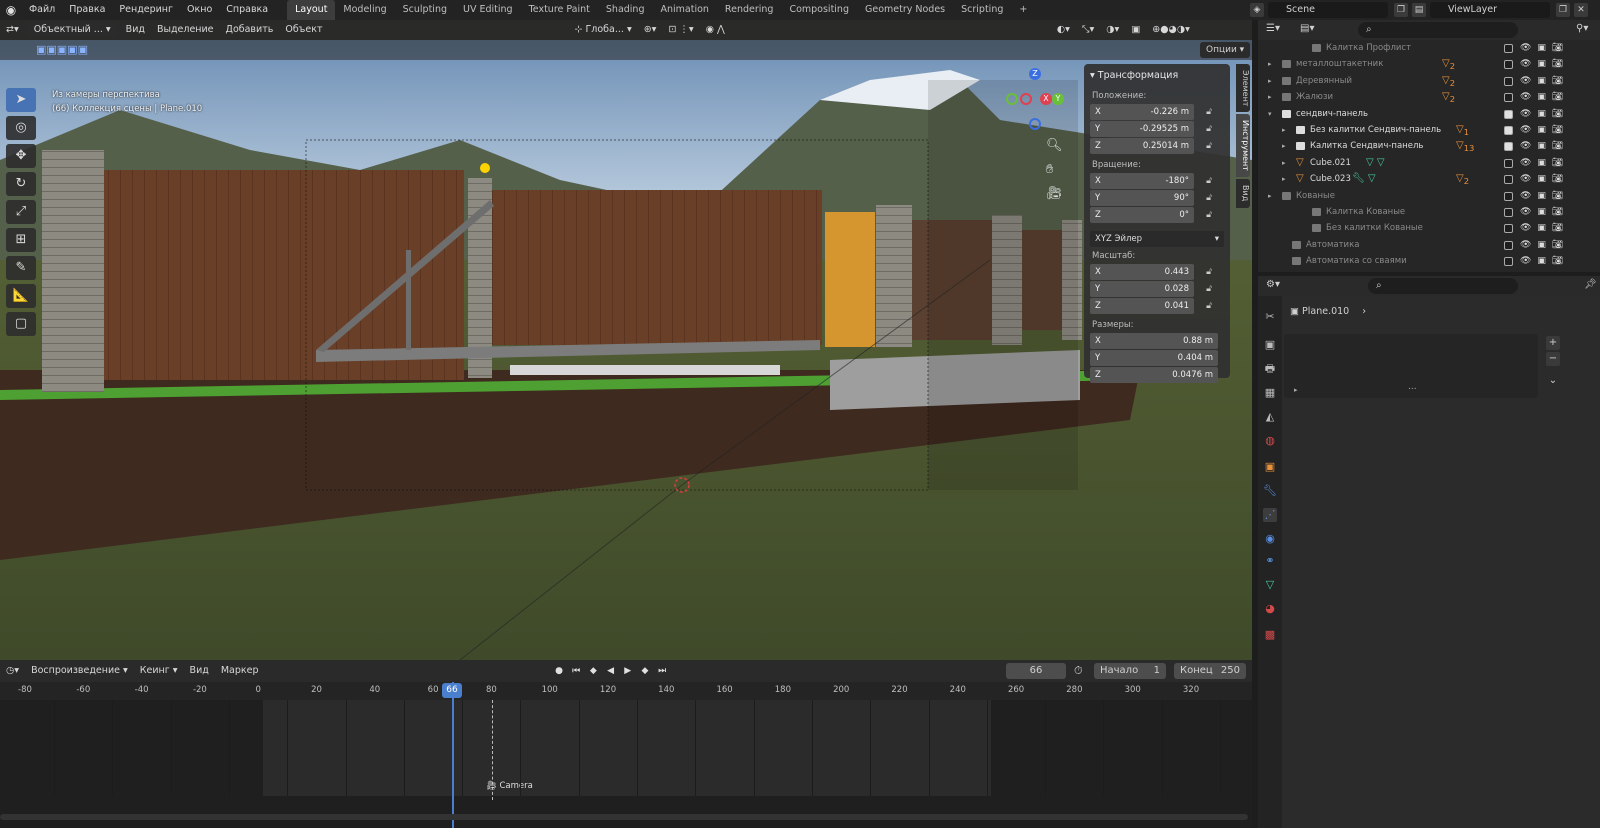 This screenshot has height=828, width=1600. What do you see at coordinates (21, 296) in the screenshot?
I see `measure-tool-icon: 📐` at bounding box center [21, 296].